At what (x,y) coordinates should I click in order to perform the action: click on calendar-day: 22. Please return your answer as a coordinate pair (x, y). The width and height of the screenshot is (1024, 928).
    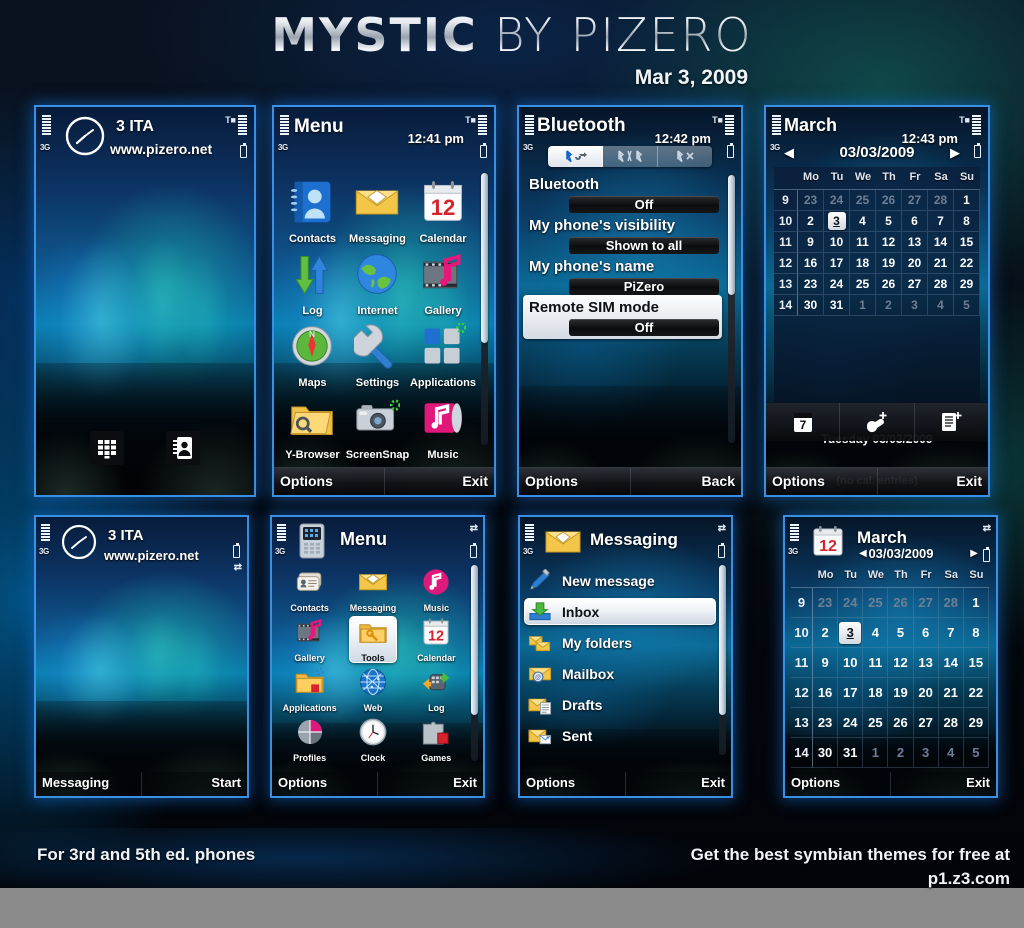
    Looking at the image, I should click on (967, 263).